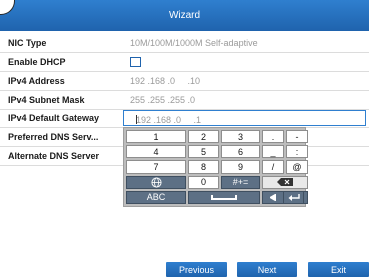 The image size is (369, 277). Describe the element at coordinates (267, 269) in the screenshot. I see `next-button: Next` at that location.